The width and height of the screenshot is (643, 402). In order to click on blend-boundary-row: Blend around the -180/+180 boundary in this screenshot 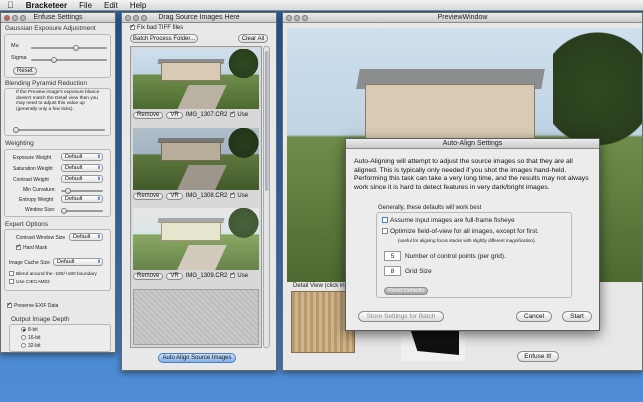, I will do `click(53, 274)`.